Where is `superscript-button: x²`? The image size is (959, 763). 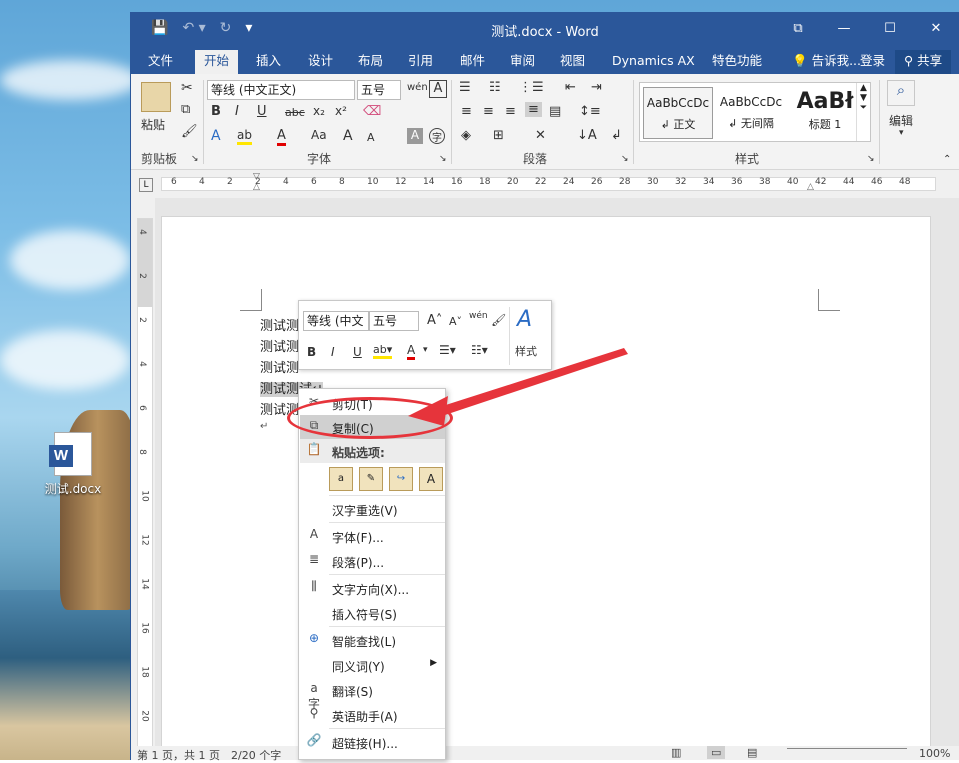
superscript-button: x² is located at coordinates (341, 111).